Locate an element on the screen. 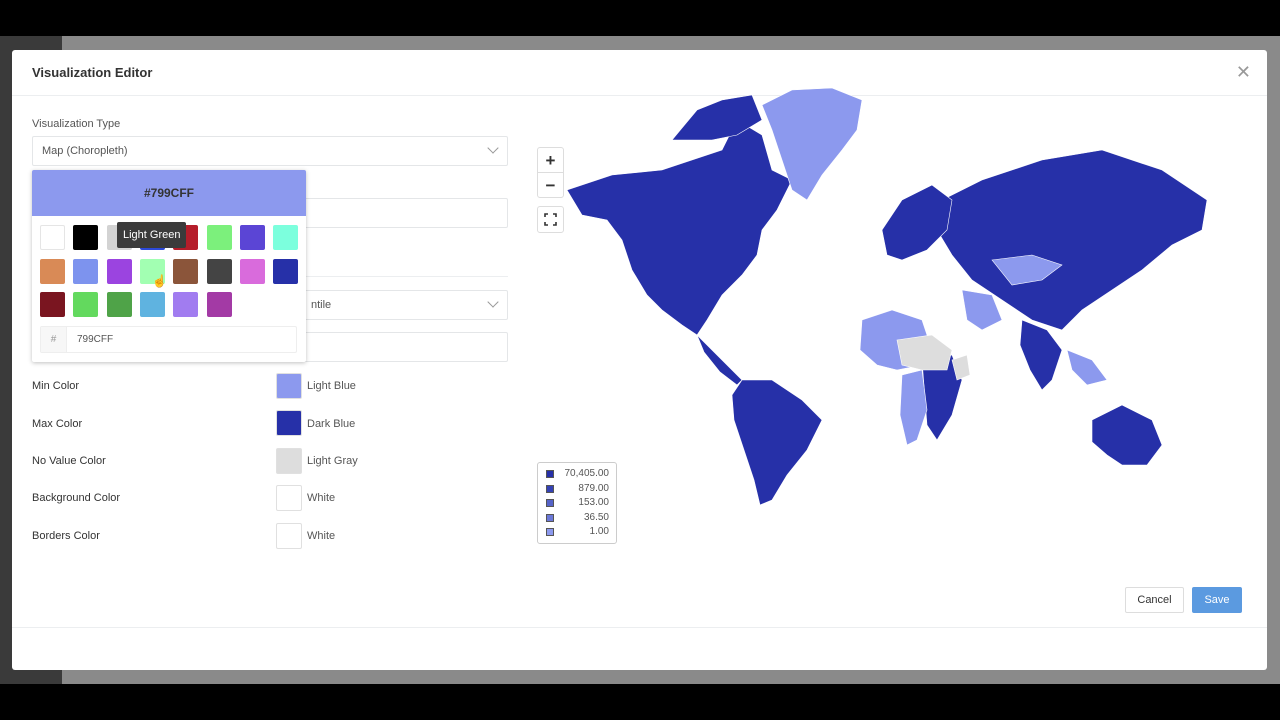 The image size is (1280, 720). map-region-south-america is located at coordinates (777, 442).